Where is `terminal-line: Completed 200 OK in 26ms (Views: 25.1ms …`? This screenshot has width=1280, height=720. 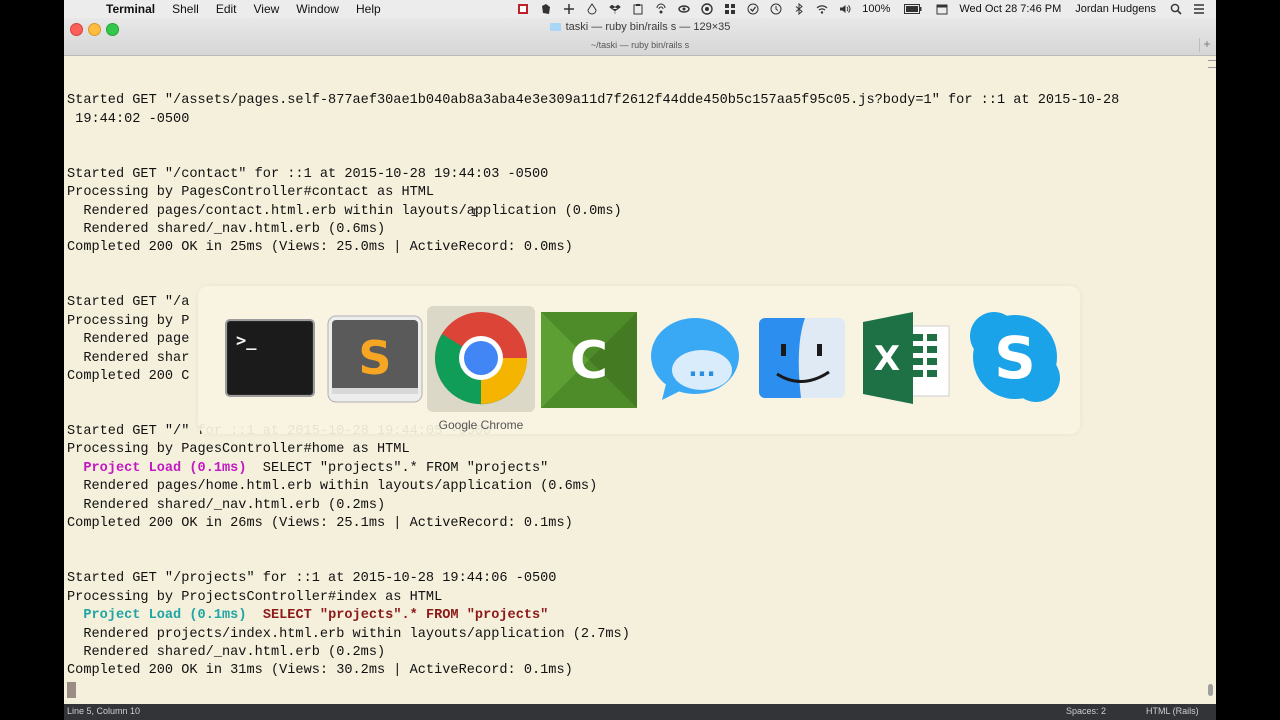
terminal-line: Completed 200 OK in 26ms (Views: 25.1ms … is located at coordinates (320, 523).